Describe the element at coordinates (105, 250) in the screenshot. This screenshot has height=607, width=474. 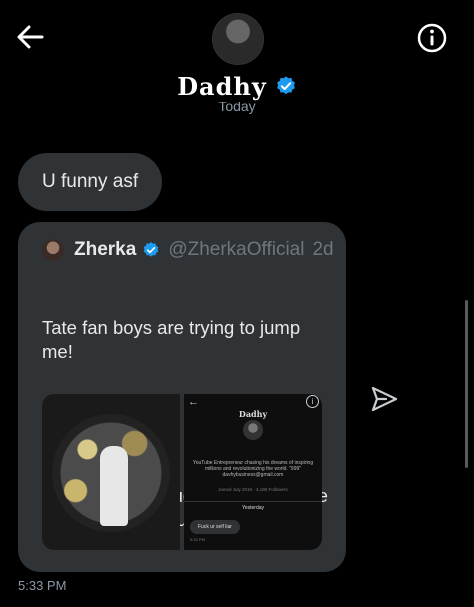
I see `tweet-author-name: Zherka` at that location.